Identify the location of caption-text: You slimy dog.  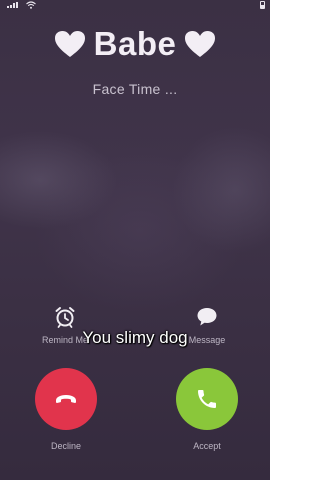
(135, 337).